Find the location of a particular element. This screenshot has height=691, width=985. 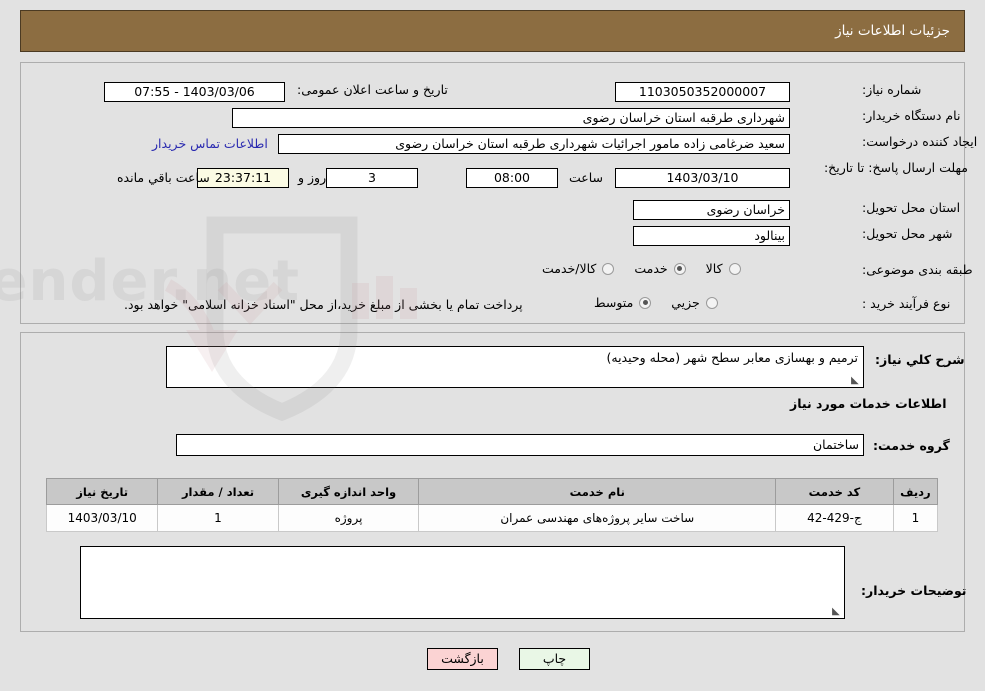

col-header-radif: ردیف is located at coordinates (915, 491).